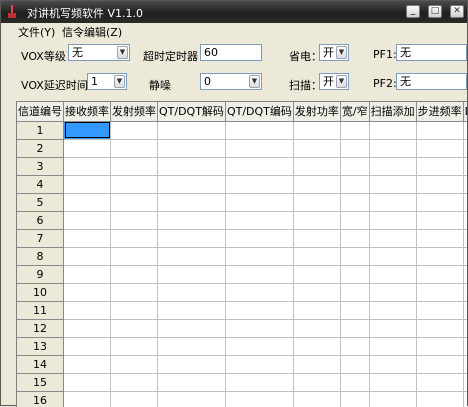 The width and height of the screenshot is (468, 407). Describe the element at coordinates (40, 184) in the screenshot. I see `row-number: 4` at that location.